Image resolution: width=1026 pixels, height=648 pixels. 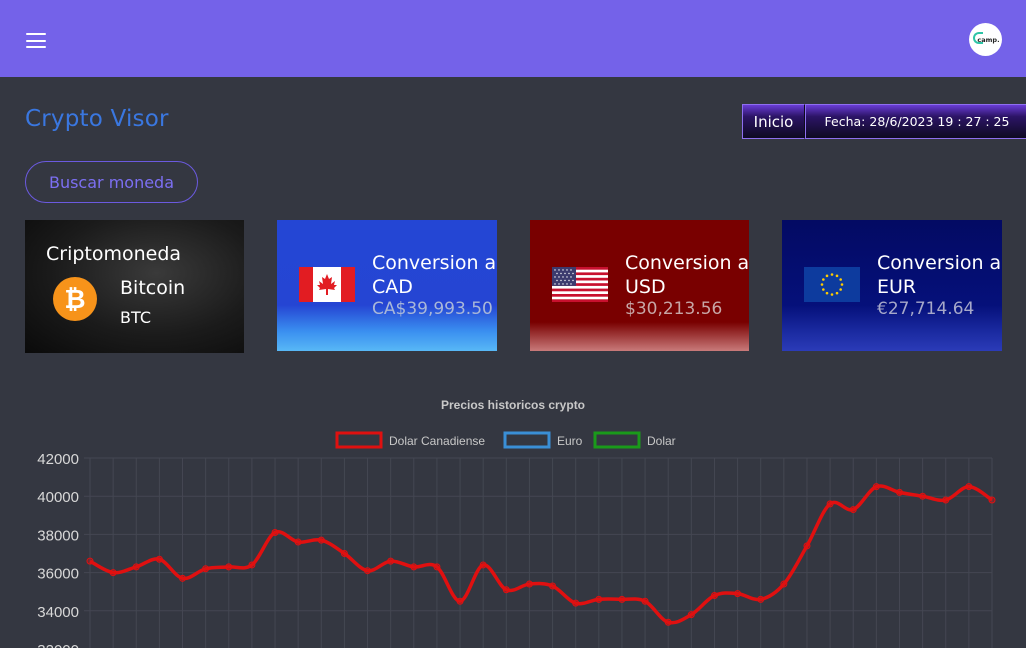 I want to click on canada-flag-icon, so click(x=327, y=284).